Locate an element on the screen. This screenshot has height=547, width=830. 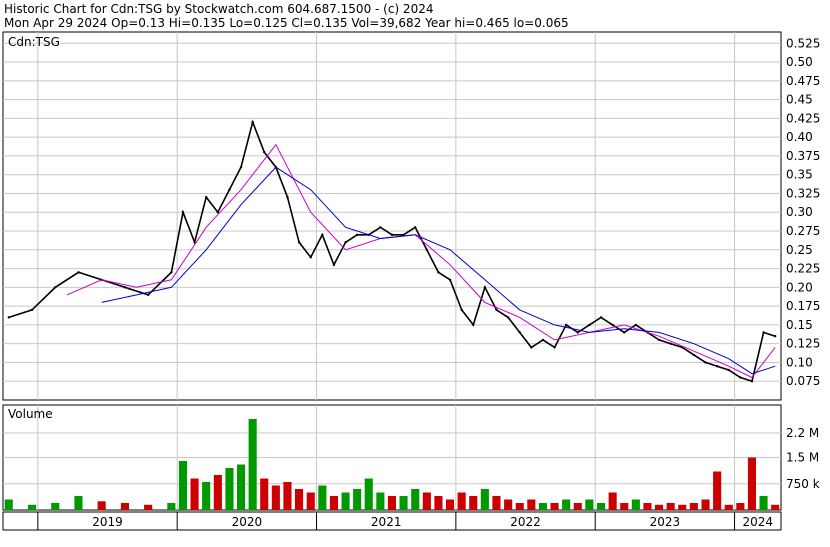
price-tick-label: 0.375 is located at coordinates (803, 156).